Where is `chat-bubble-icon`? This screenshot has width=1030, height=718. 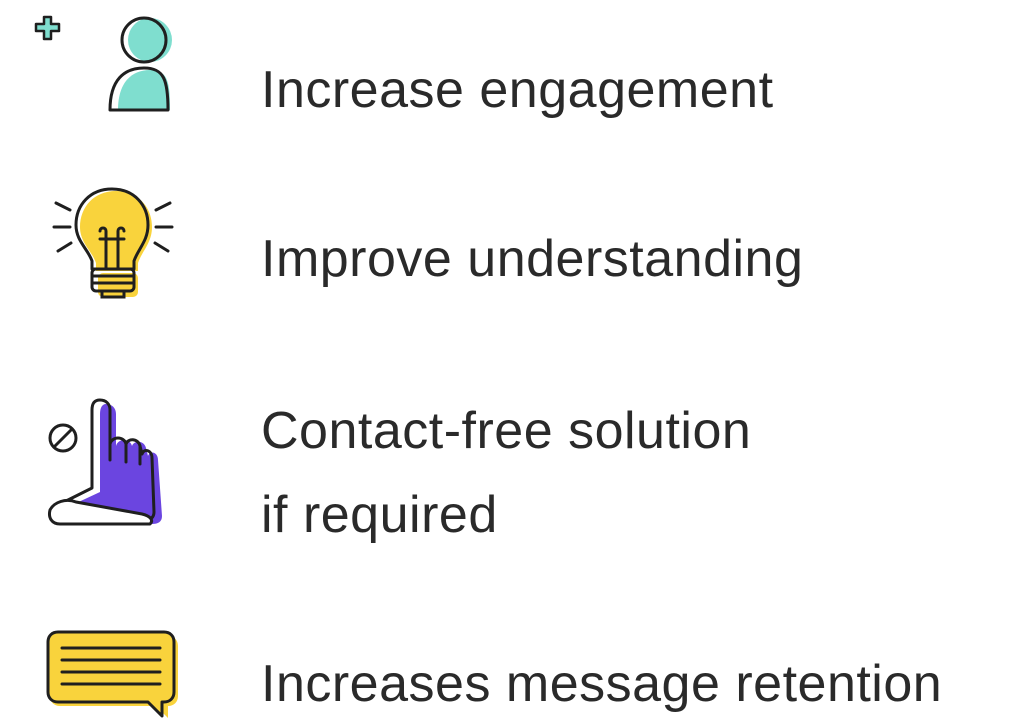
chat-bubble-icon is located at coordinates (114, 674).